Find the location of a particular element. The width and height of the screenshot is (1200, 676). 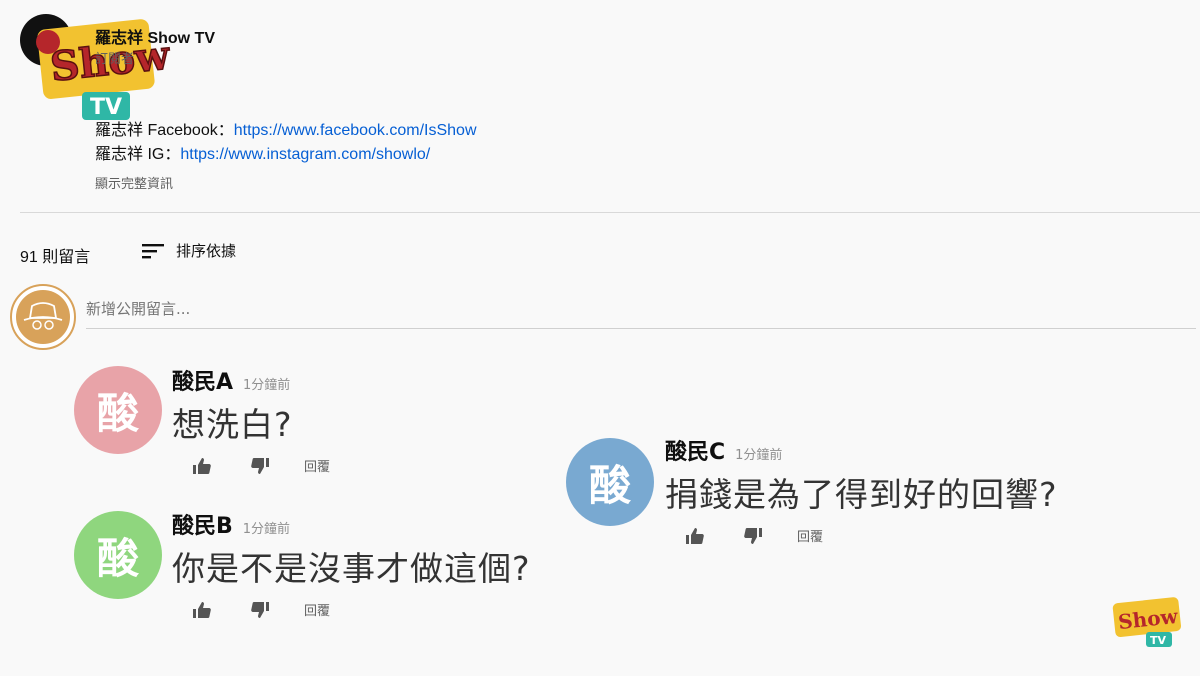

hat-icon is located at coordinates (43, 316).